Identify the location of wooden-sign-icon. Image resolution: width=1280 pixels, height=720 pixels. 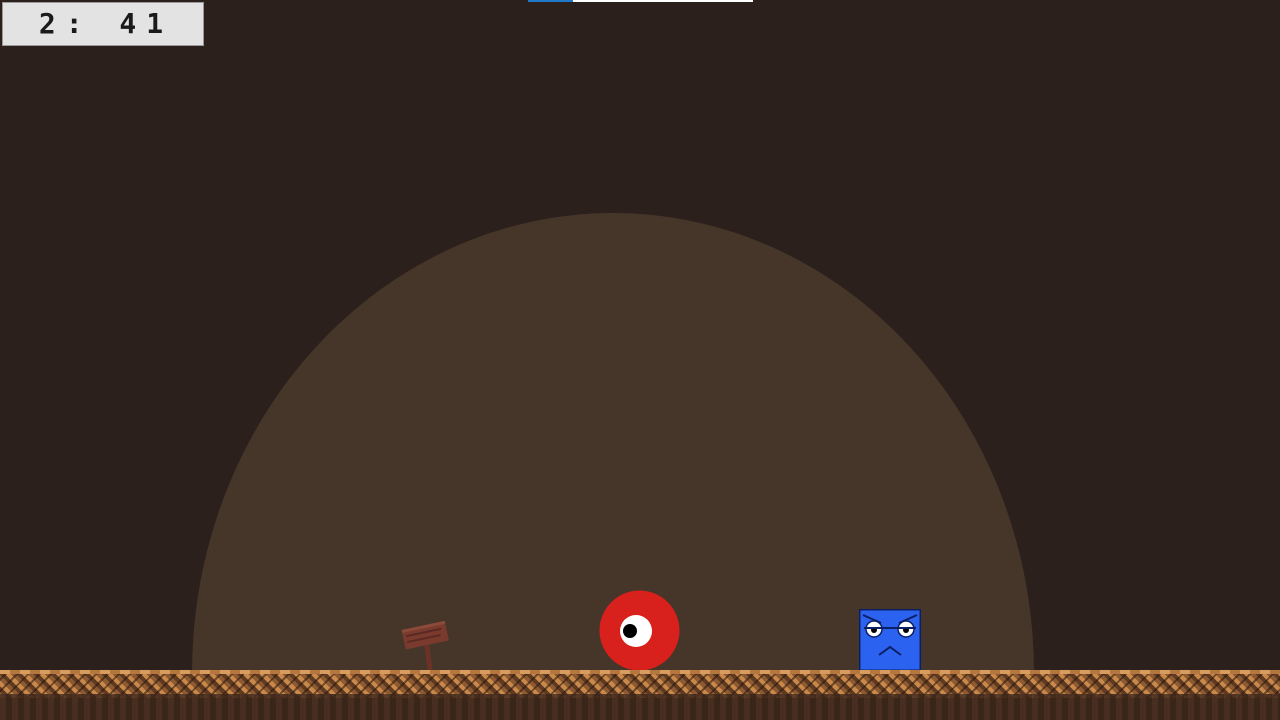
(425, 646).